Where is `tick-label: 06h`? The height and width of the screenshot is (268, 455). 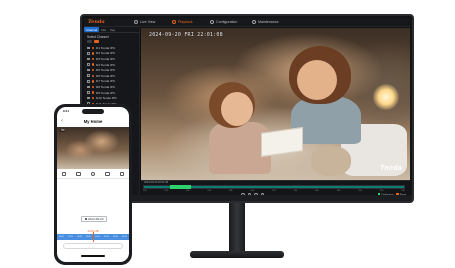 tick-label: 06h is located at coordinates (209, 190).